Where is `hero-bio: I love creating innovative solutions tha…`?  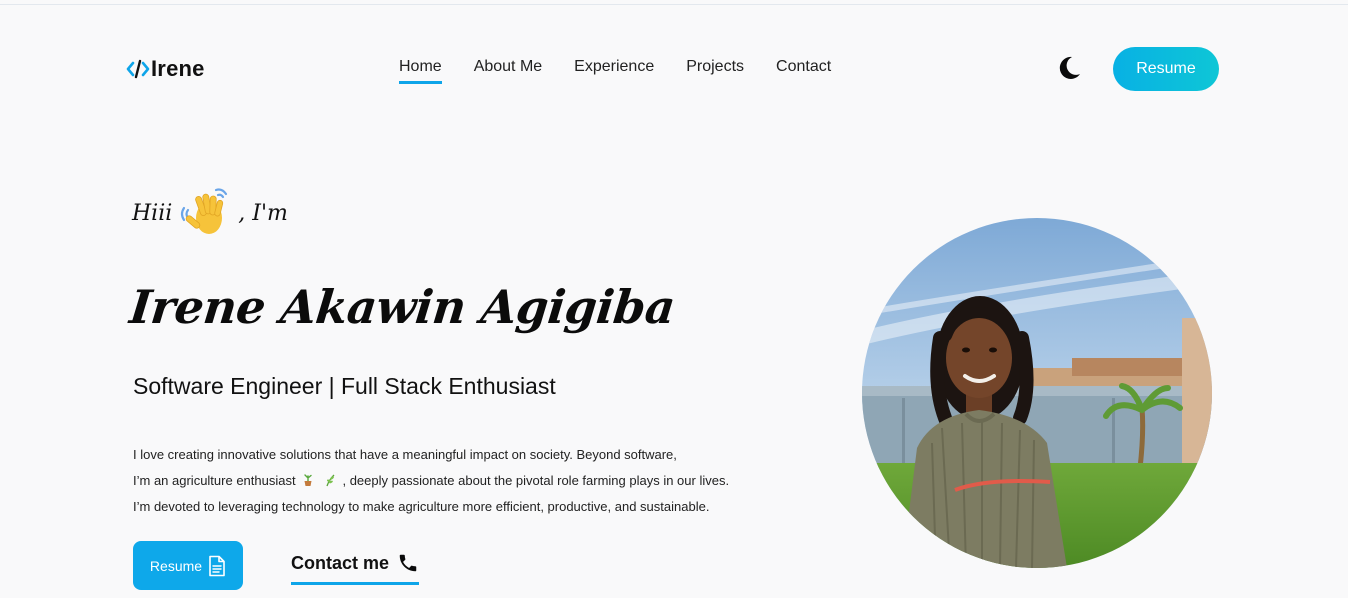 hero-bio: I love creating innovative solutions tha… is located at coordinates (431, 481).